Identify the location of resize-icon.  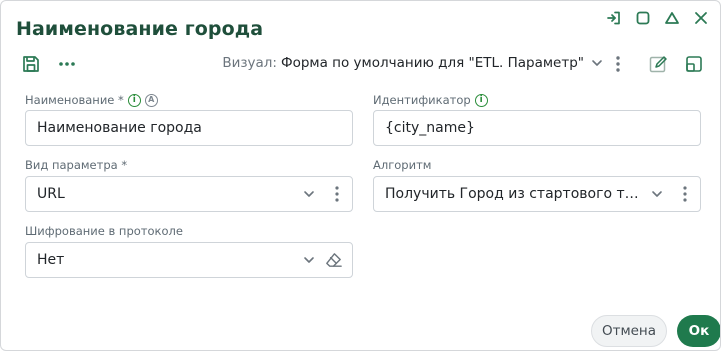
(694, 64).